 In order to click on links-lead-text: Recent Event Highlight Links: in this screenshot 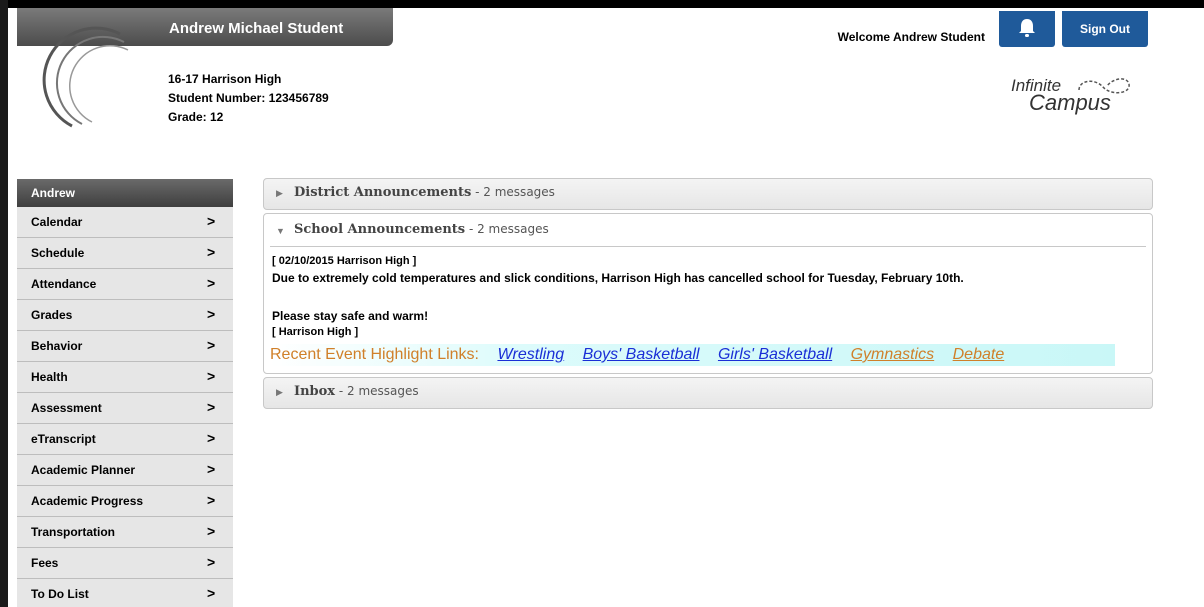, I will do `click(374, 354)`.